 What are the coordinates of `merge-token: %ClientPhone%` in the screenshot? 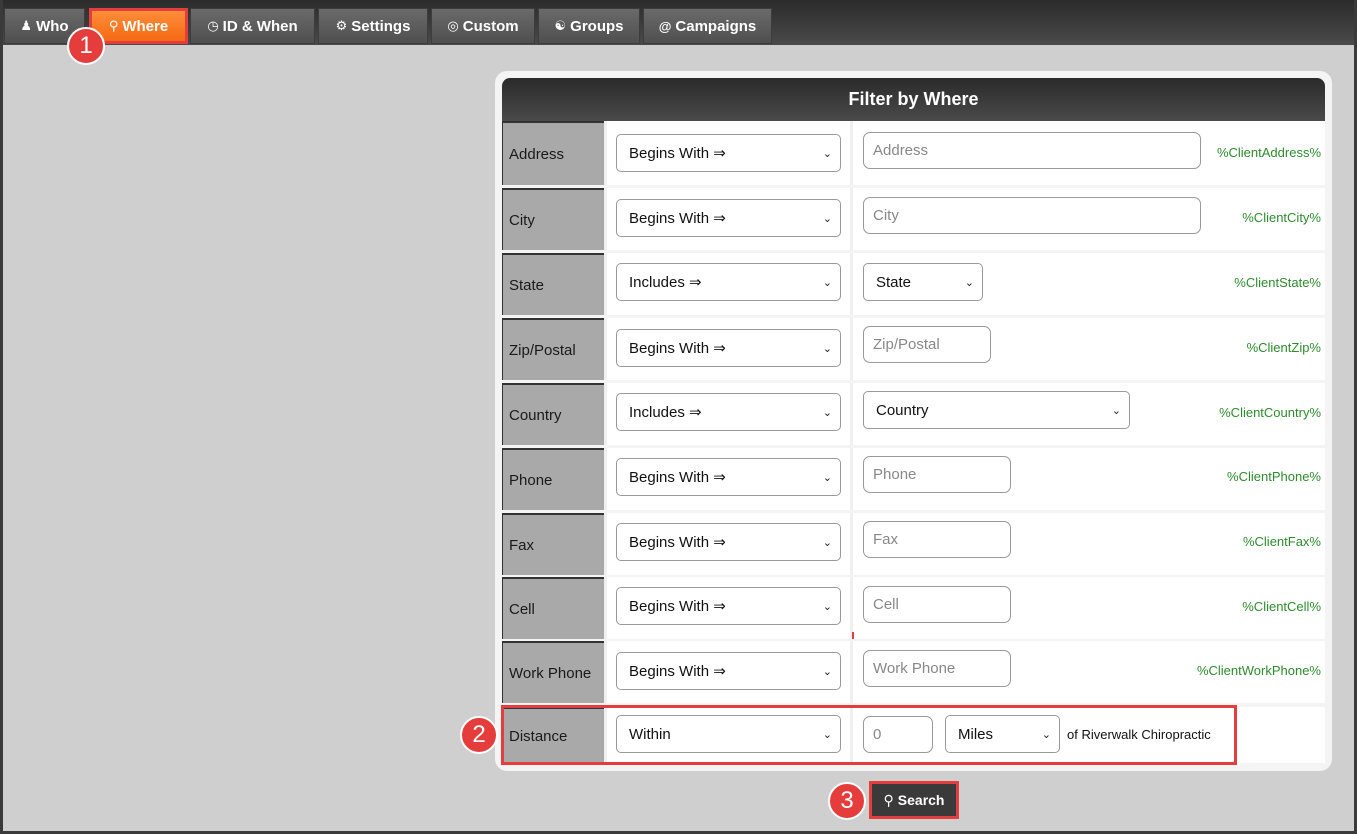 It's located at (1274, 476).